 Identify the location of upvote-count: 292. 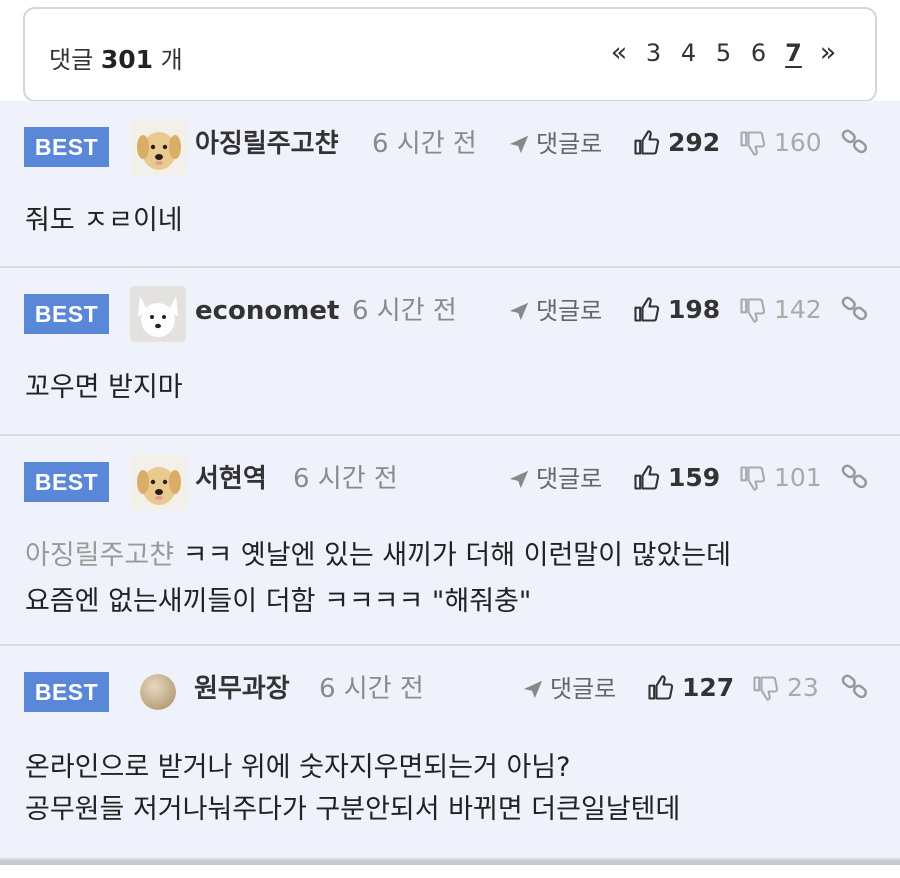
(694, 142).